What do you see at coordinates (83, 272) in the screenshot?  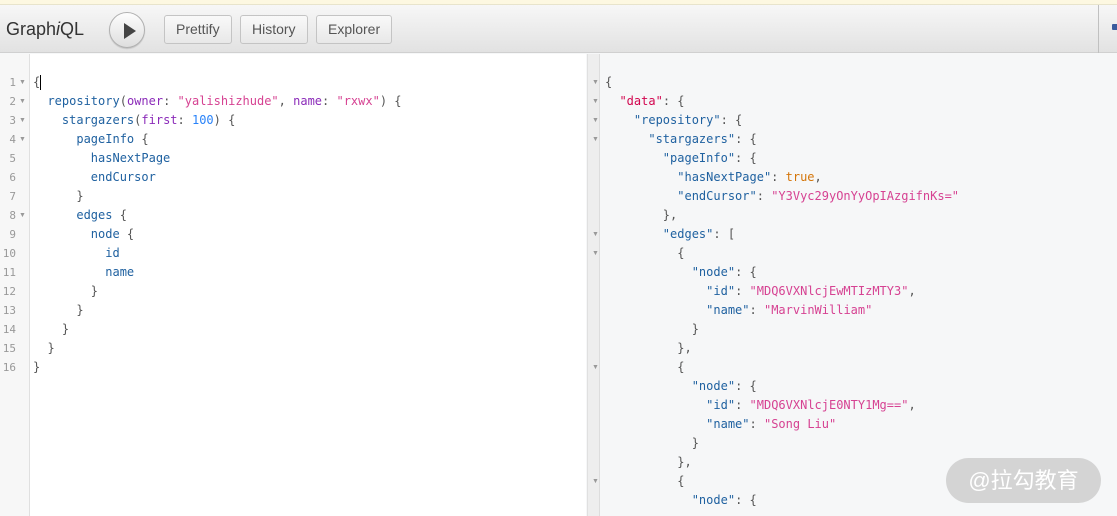 I see `code-line: name` at bounding box center [83, 272].